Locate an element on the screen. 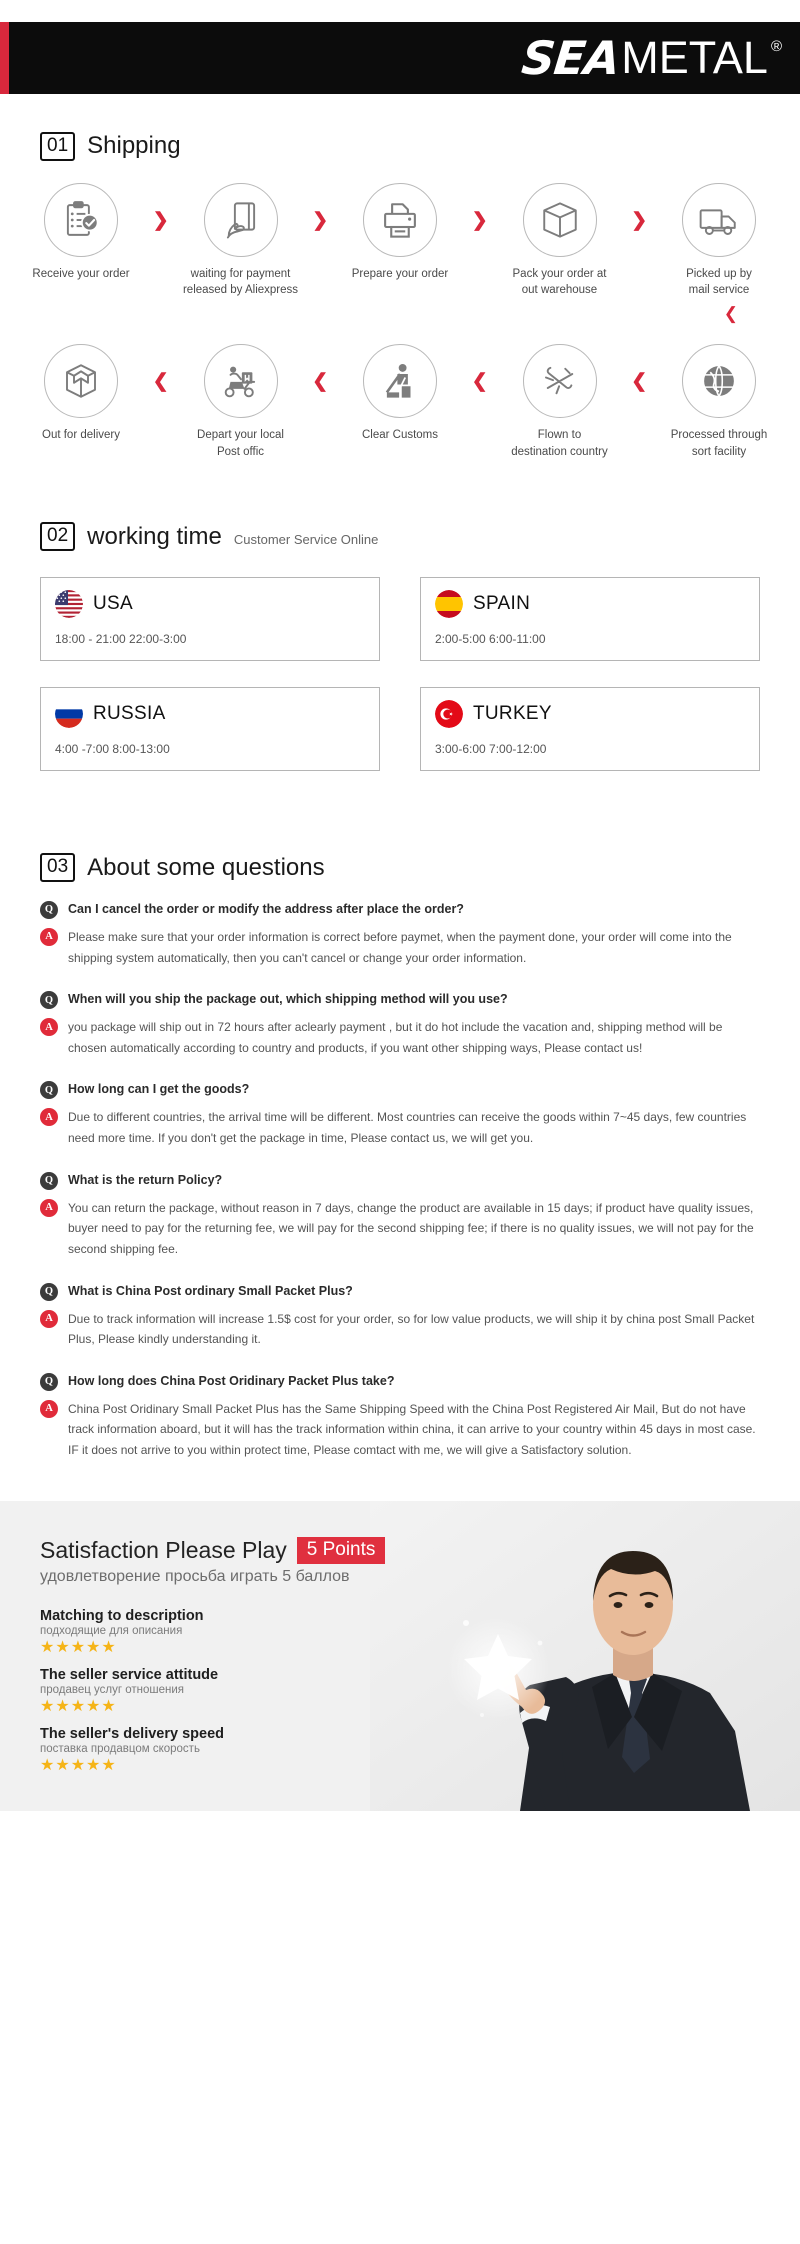 Image resolution: width=800 pixels, height=2244 pixels. working-time-card-turkey: TURKEY 3:00-6:00 7:00-12:00 is located at coordinates (590, 729).